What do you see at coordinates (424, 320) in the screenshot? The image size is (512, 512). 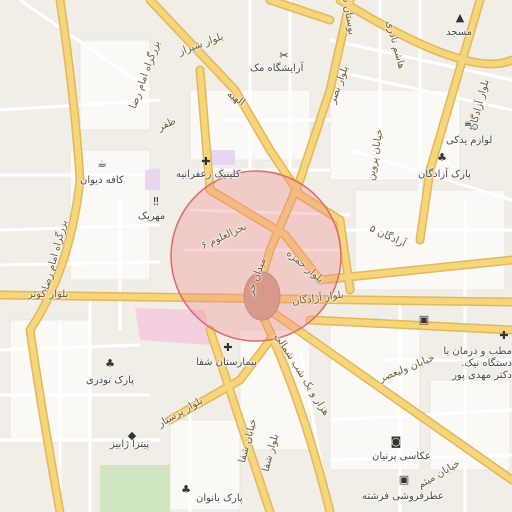 I see `shop-bag-icon: ▣` at bounding box center [424, 320].